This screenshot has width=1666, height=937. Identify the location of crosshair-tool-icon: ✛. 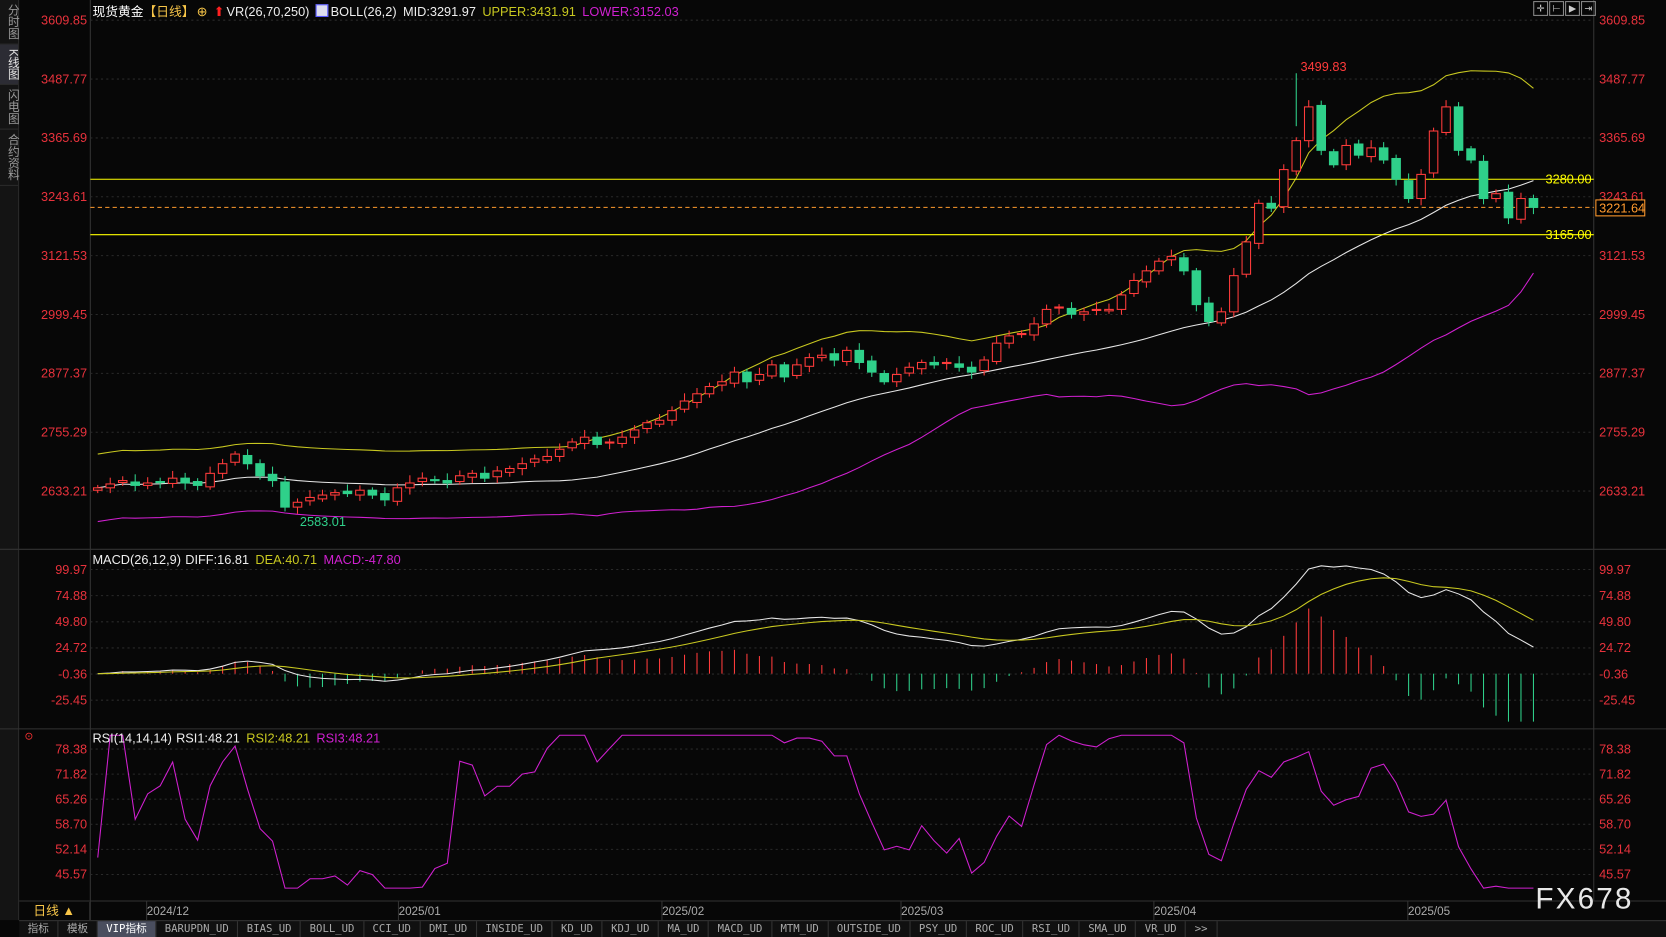
(1541, 8).